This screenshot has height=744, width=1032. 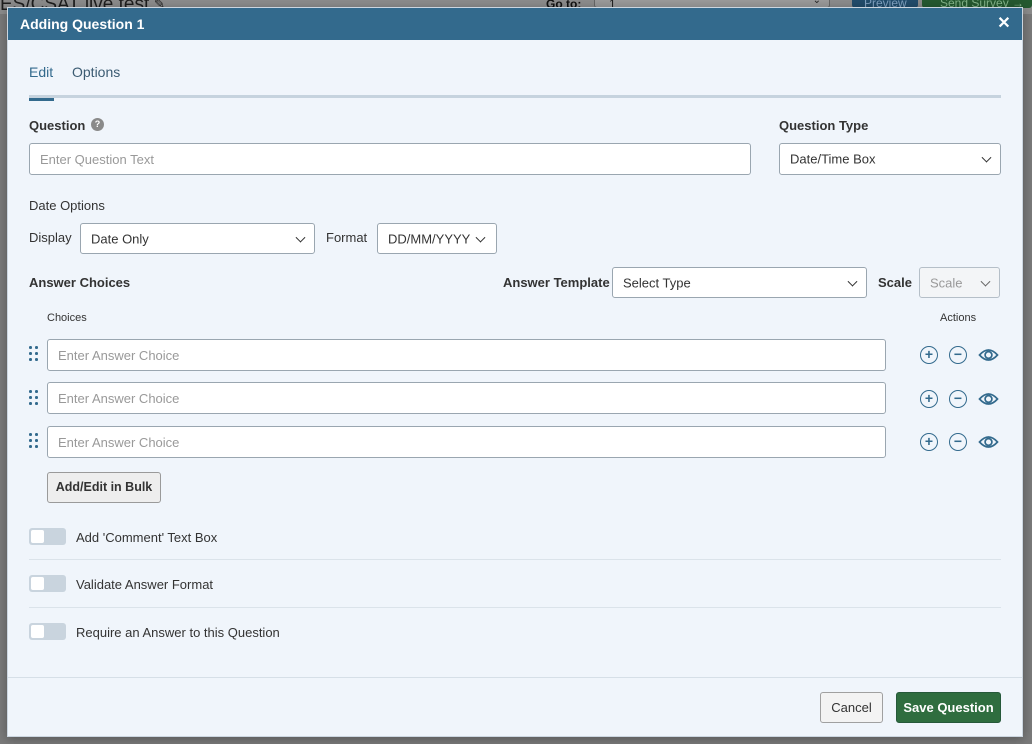 I want to click on scale-select: Scale, so click(x=959, y=282).